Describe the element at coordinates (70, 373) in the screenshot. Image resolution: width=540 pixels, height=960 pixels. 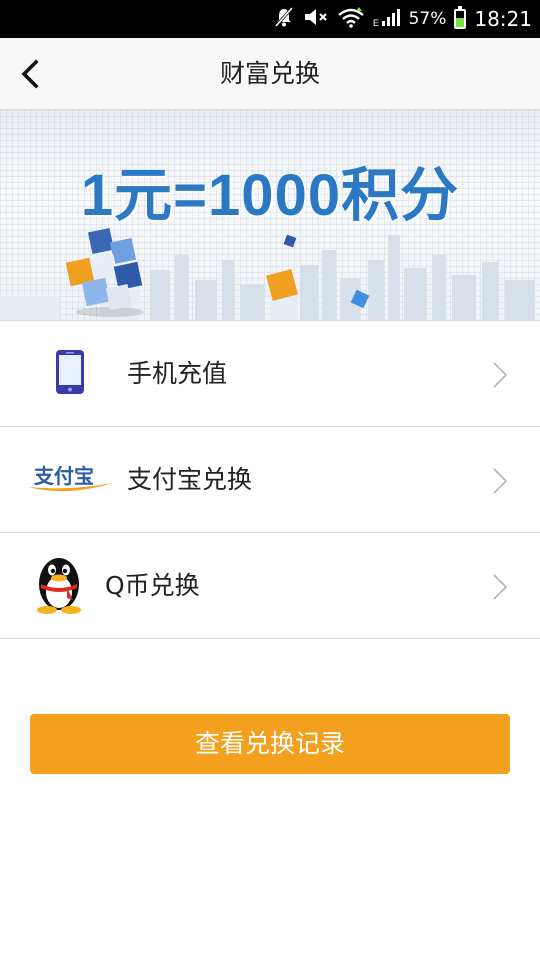
I see `mobile-phone-icon` at that location.